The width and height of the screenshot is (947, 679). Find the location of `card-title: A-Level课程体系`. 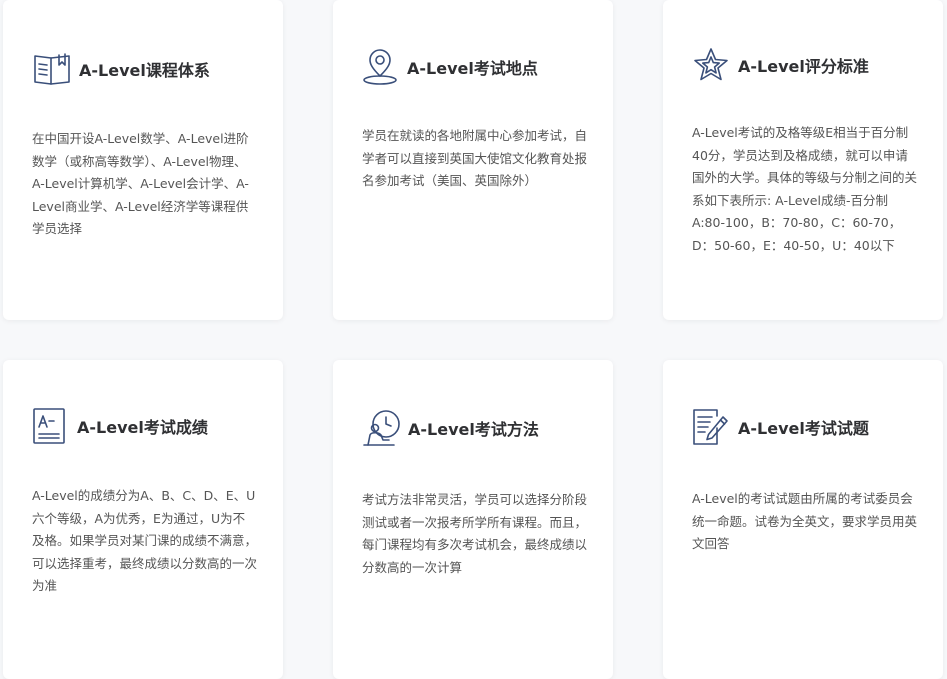

card-title: A-Level课程体系 is located at coordinates (144, 70).